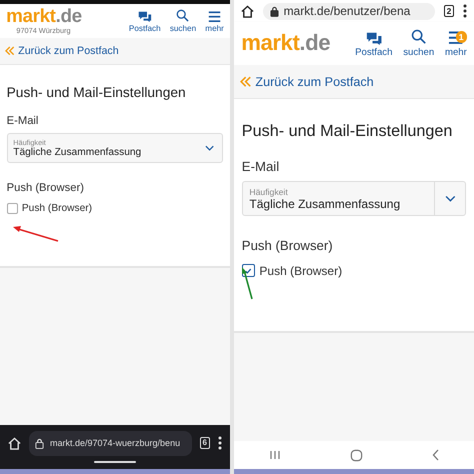 The width and height of the screenshot is (474, 474). I want to click on tab-count: 6, so click(205, 443).